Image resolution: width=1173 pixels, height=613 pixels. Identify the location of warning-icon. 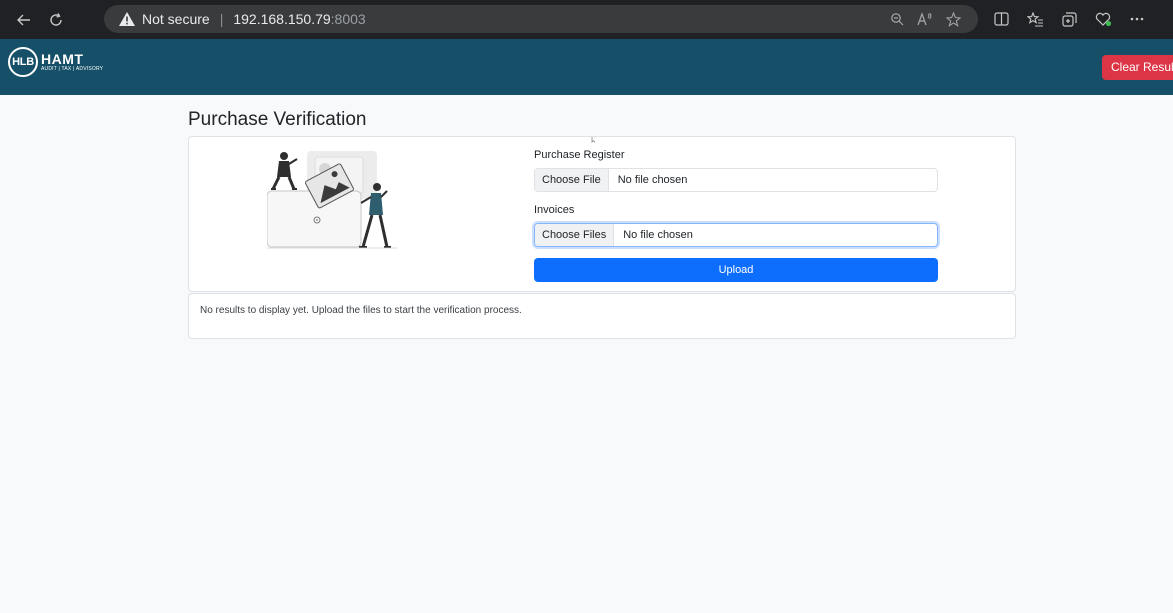
(127, 19).